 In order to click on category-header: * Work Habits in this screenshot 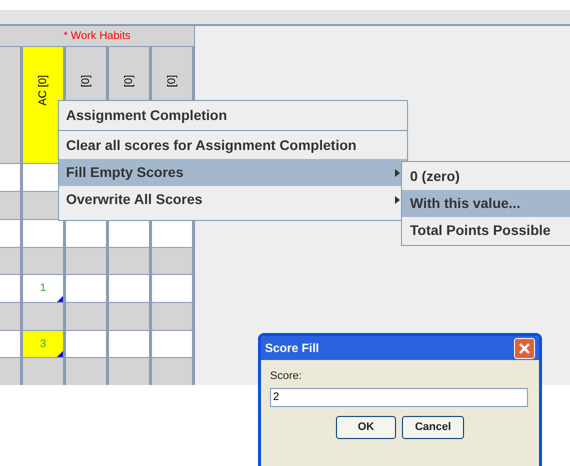, I will do `click(97, 36)`.